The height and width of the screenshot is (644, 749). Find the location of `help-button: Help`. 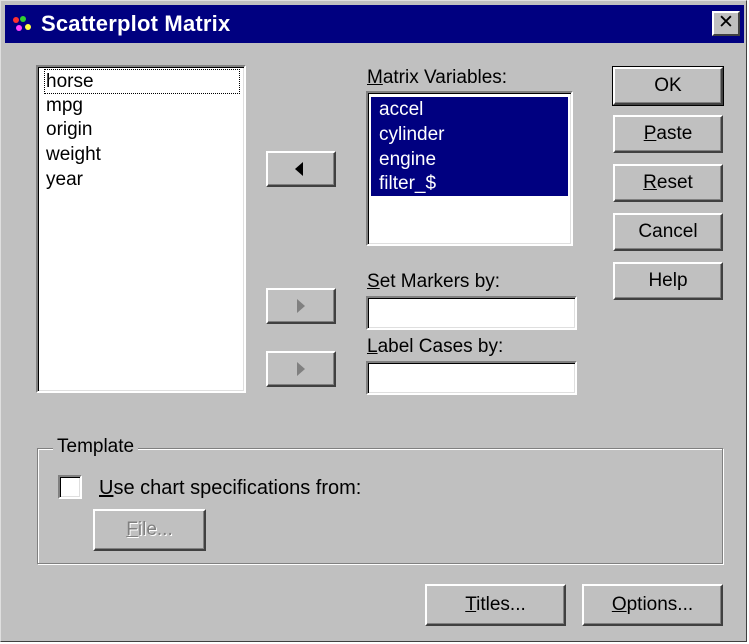

help-button: Help is located at coordinates (668, 281).